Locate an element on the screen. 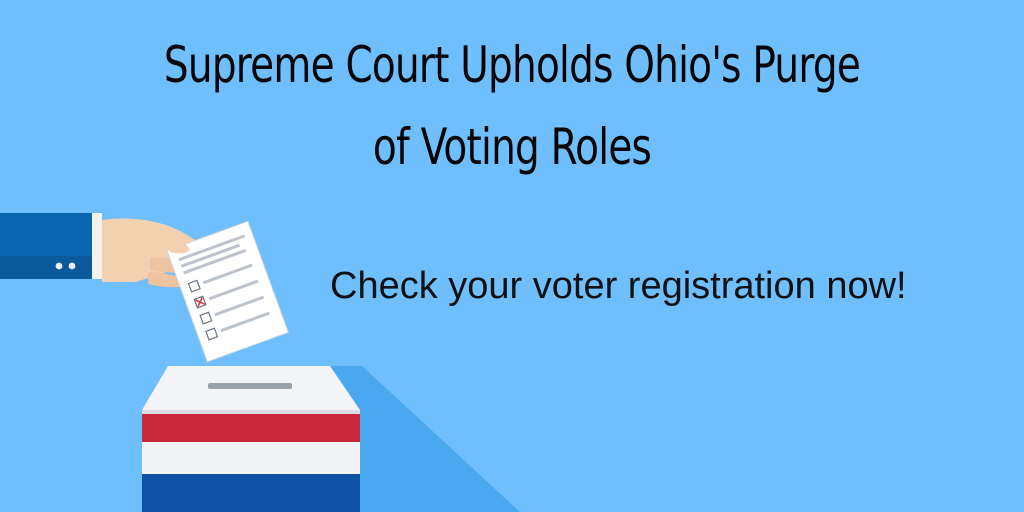 The width and height of the screenshot is (1024, 512). white-stripe is located at coordinates (251, 458).